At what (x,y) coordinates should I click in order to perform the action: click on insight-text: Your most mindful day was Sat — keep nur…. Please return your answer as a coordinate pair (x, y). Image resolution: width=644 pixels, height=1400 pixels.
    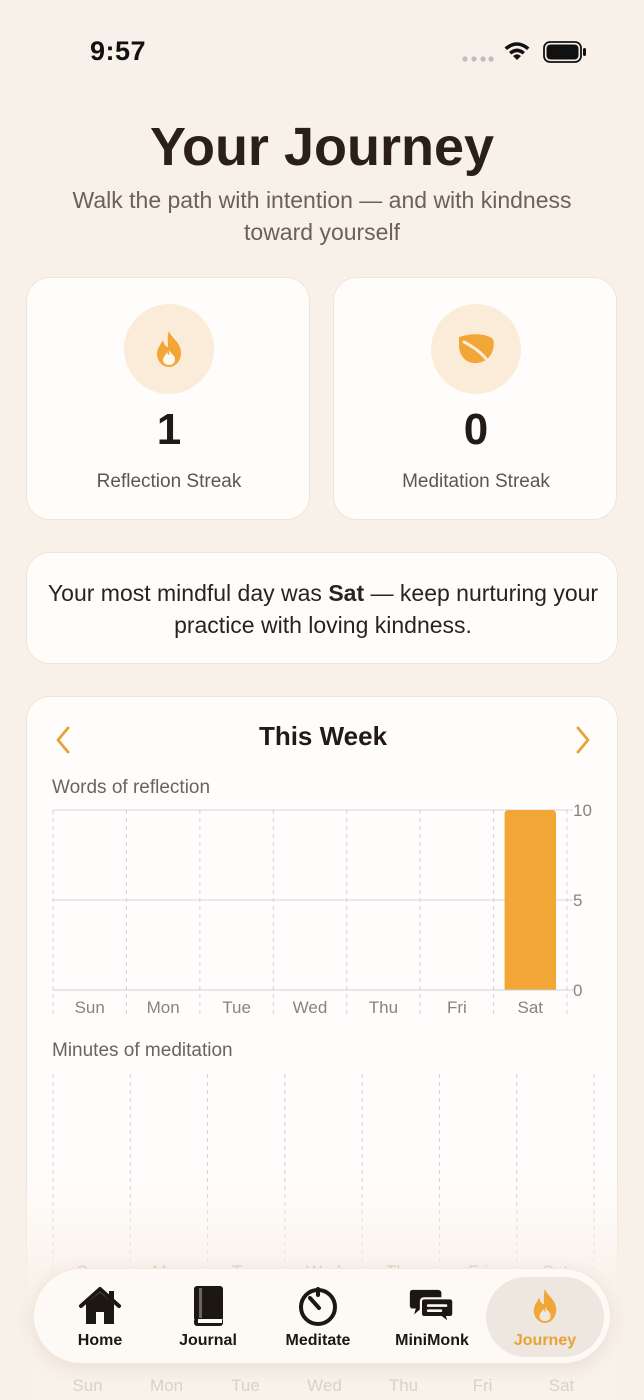
    Looking at the image, I should click on (323, 609).